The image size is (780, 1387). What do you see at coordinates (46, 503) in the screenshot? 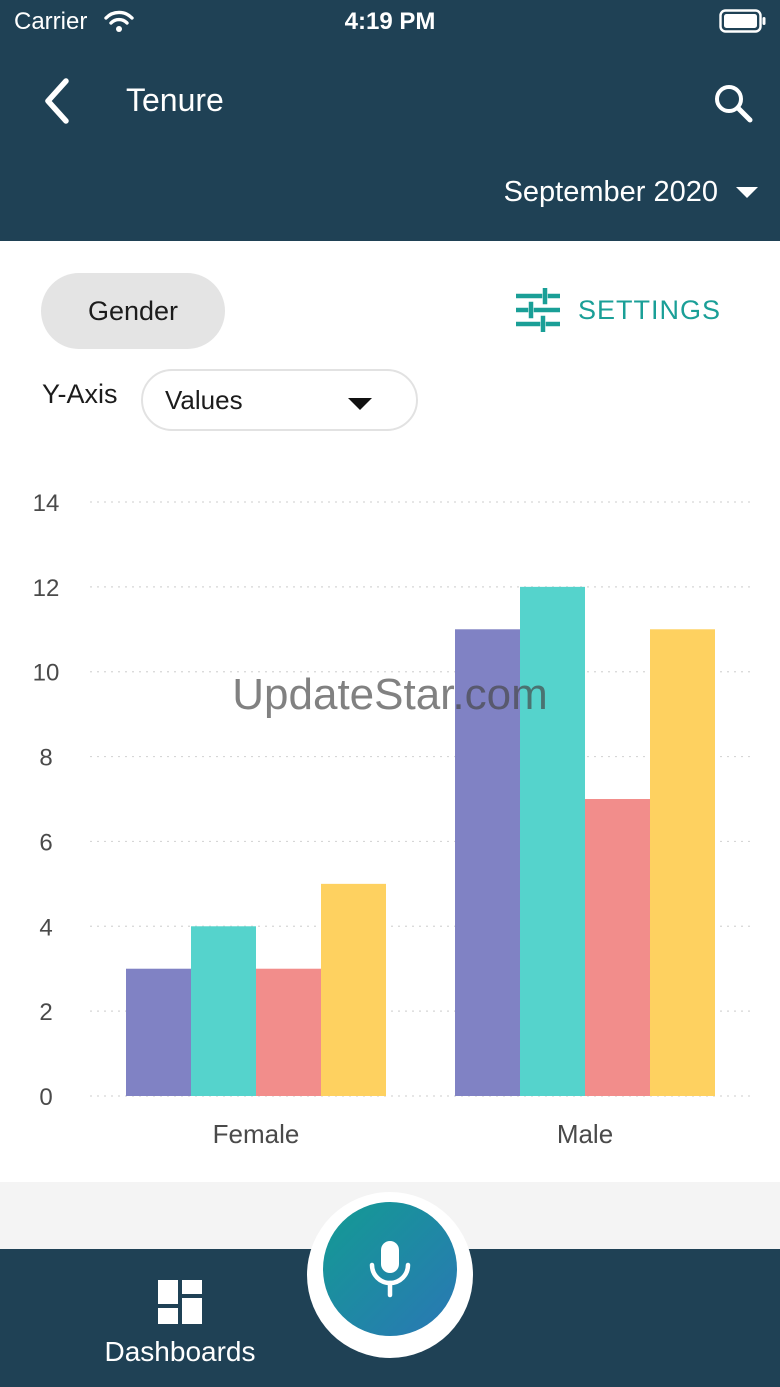
I see `y-tick-label: 14` at bounding box center [46, 503].